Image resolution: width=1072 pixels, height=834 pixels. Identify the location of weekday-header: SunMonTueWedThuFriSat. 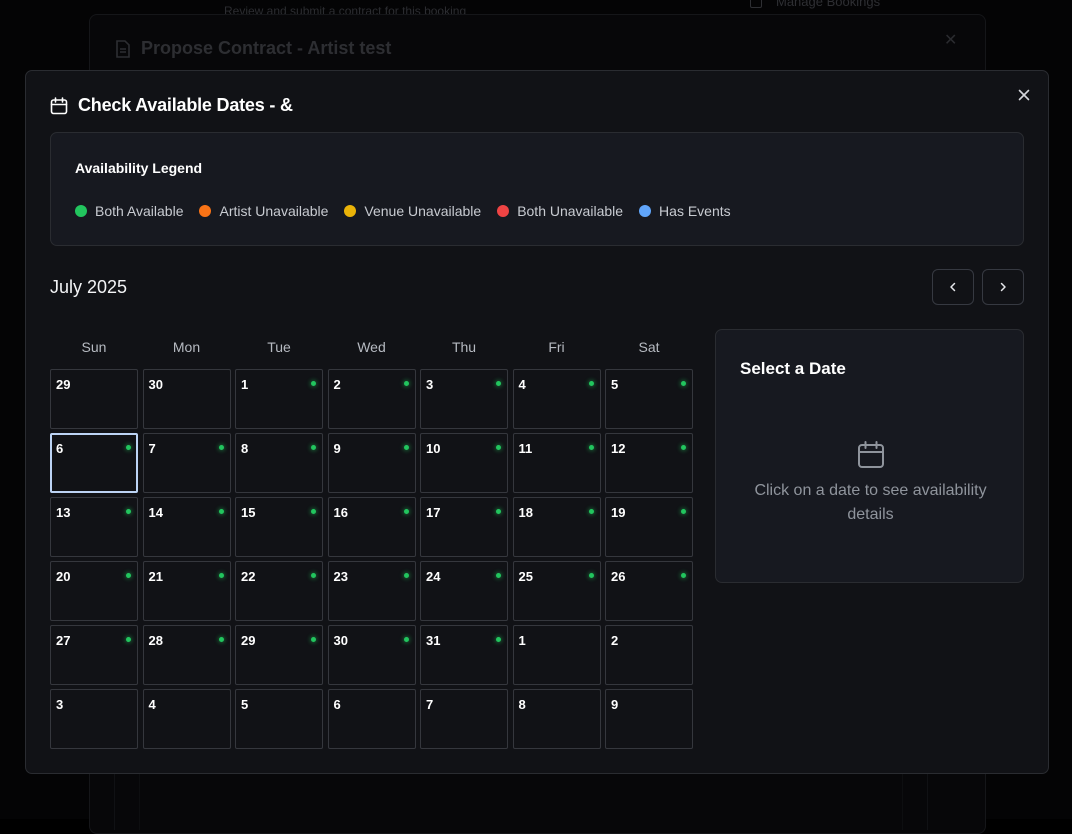
(370, 347).